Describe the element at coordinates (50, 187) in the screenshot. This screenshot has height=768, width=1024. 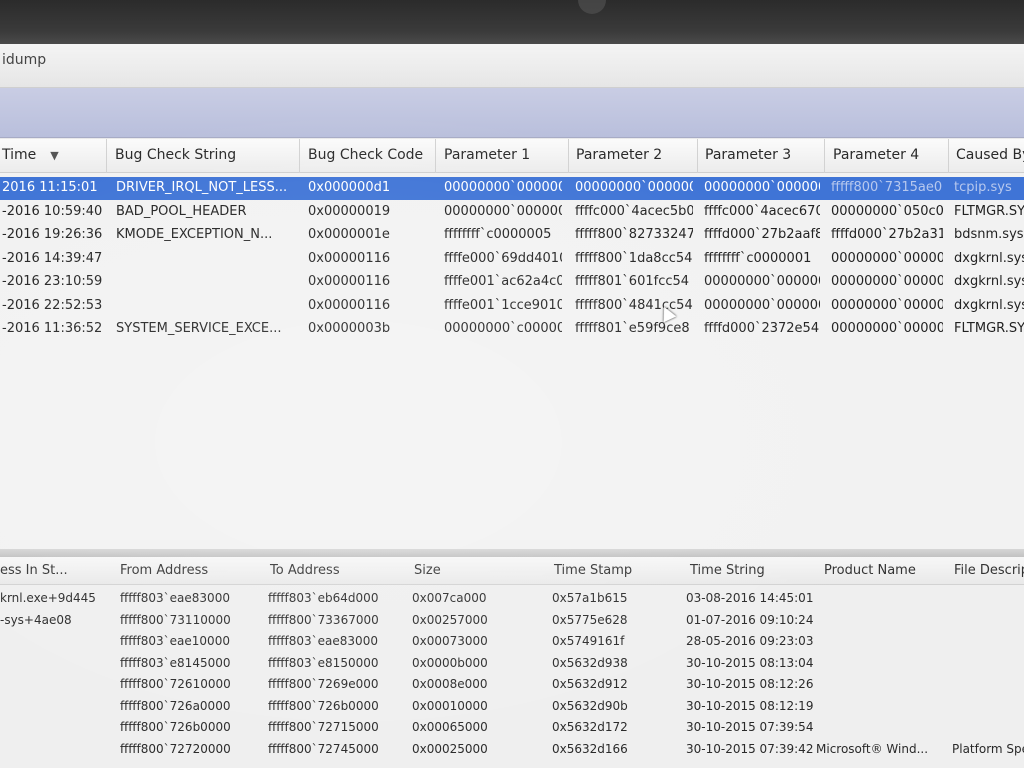
I see `crash-cell-time: 2016 11:15:01` at that location.